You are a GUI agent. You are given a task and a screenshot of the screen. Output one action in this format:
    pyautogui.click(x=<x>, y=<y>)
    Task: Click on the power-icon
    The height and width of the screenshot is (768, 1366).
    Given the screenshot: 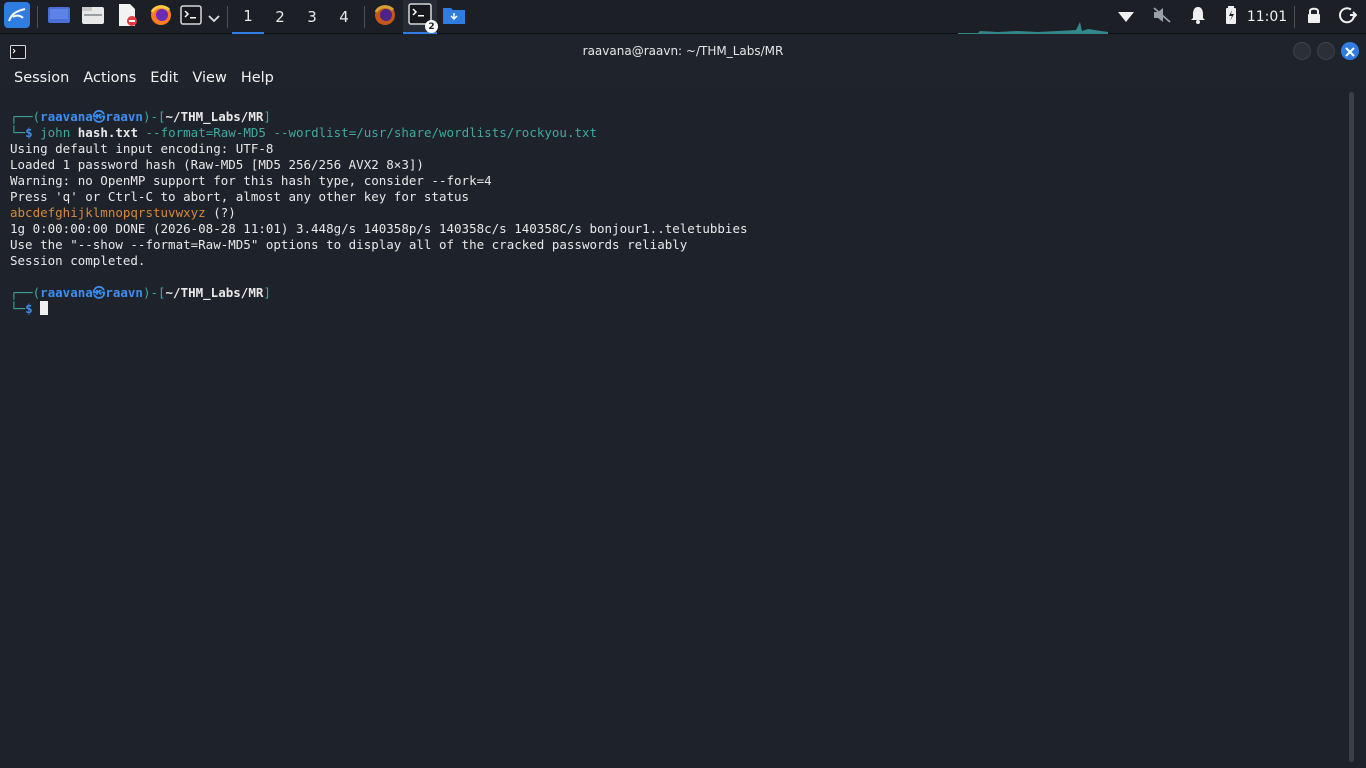 What is the action you would take?
    pyautogui.click(x=1348, y=17)
    